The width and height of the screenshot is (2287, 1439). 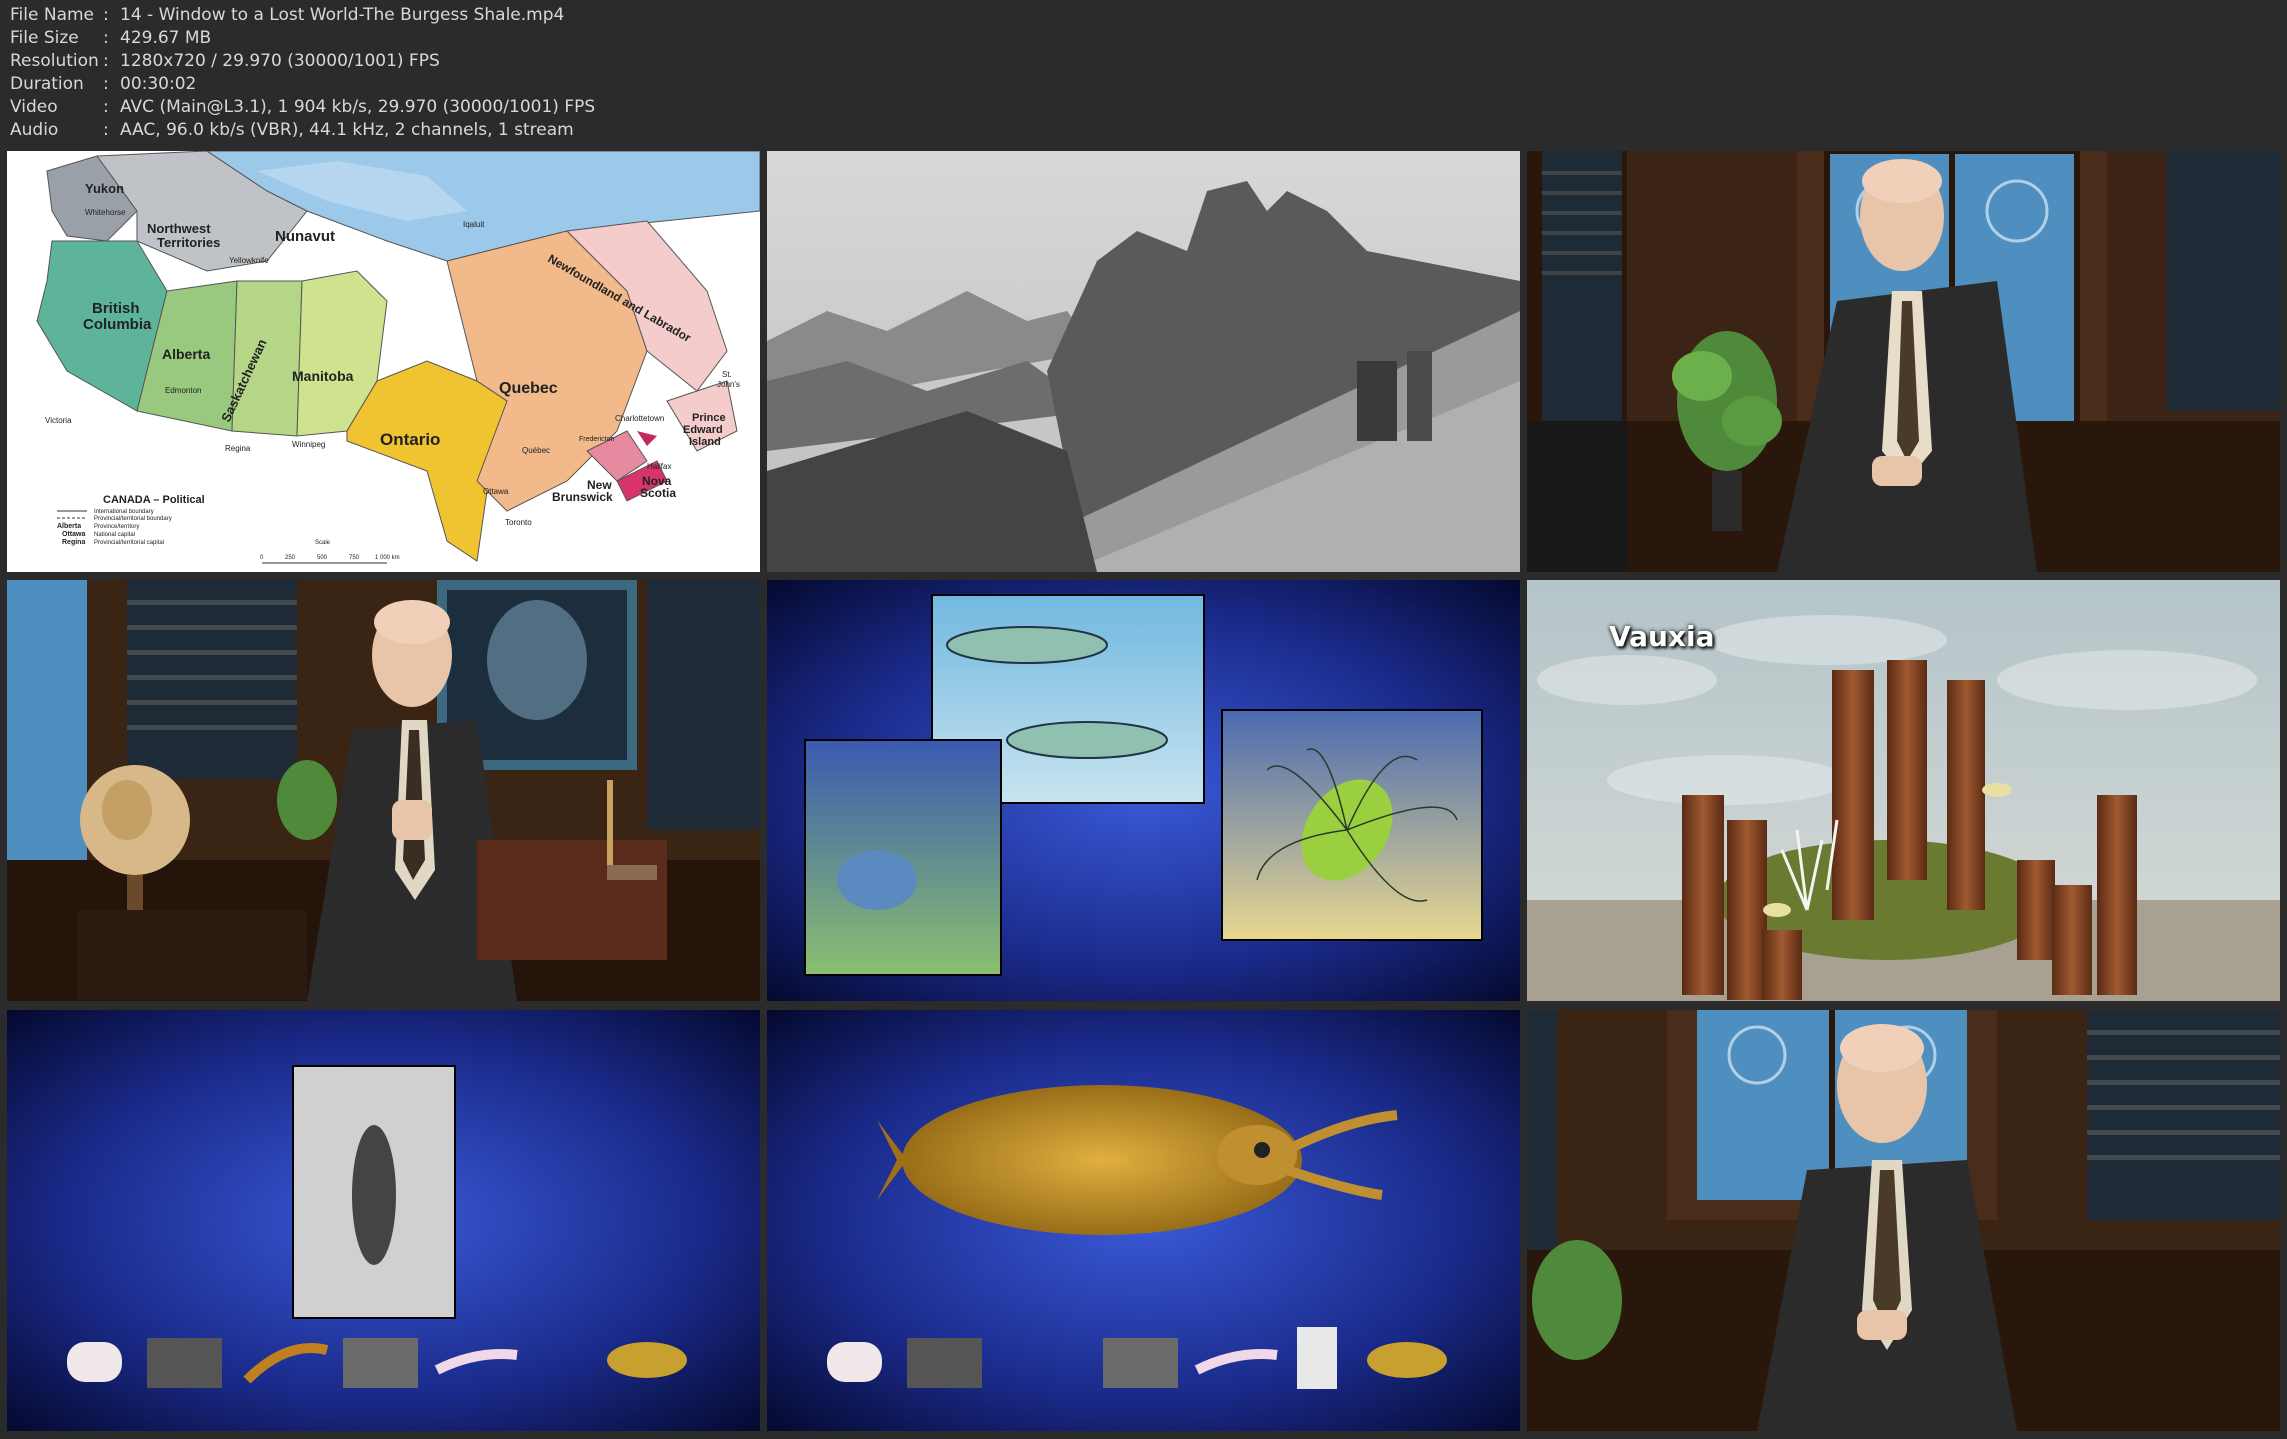 I want to click on legend-key-2: Regina, so click(x=73, y=542).